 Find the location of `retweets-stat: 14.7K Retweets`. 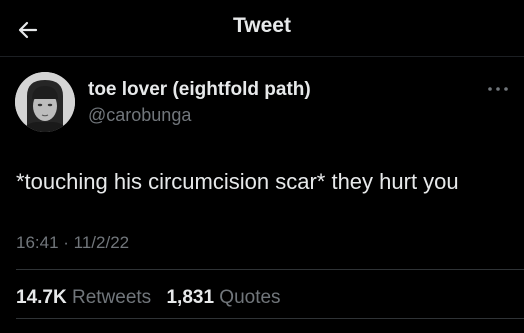

retweets-stat: 14.7K Retweets is located at coordinates (83, 298).